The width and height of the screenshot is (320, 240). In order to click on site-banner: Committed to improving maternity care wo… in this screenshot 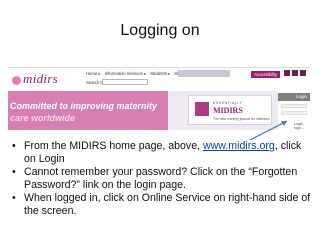, I will do `click(88, 110)`.